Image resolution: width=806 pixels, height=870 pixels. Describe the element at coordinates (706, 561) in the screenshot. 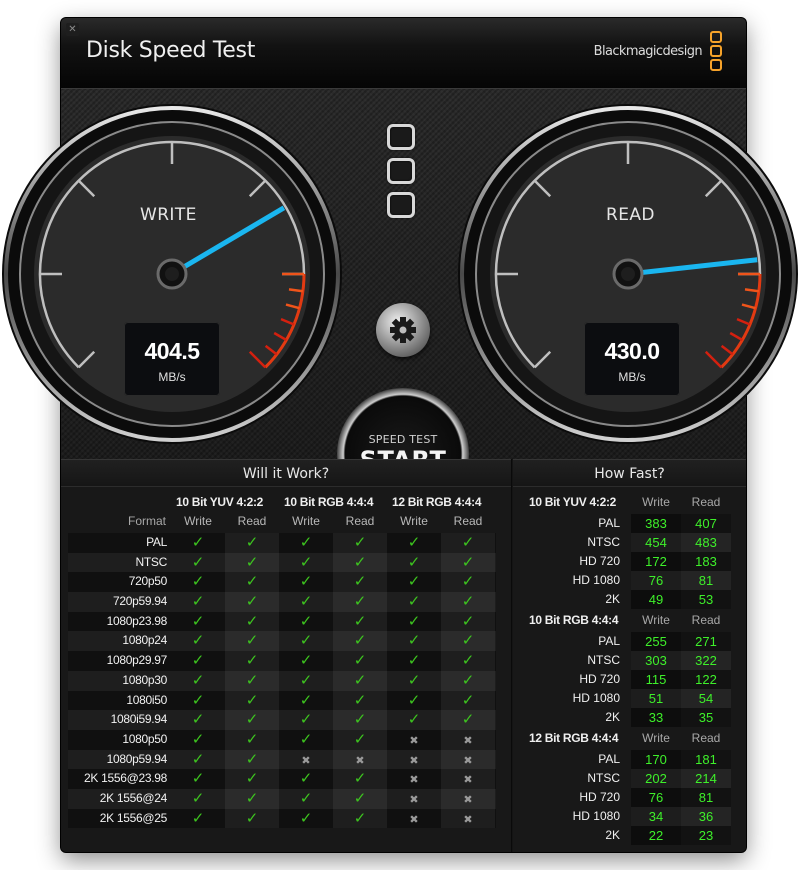

I see `speed-read-value: 183` at that location.